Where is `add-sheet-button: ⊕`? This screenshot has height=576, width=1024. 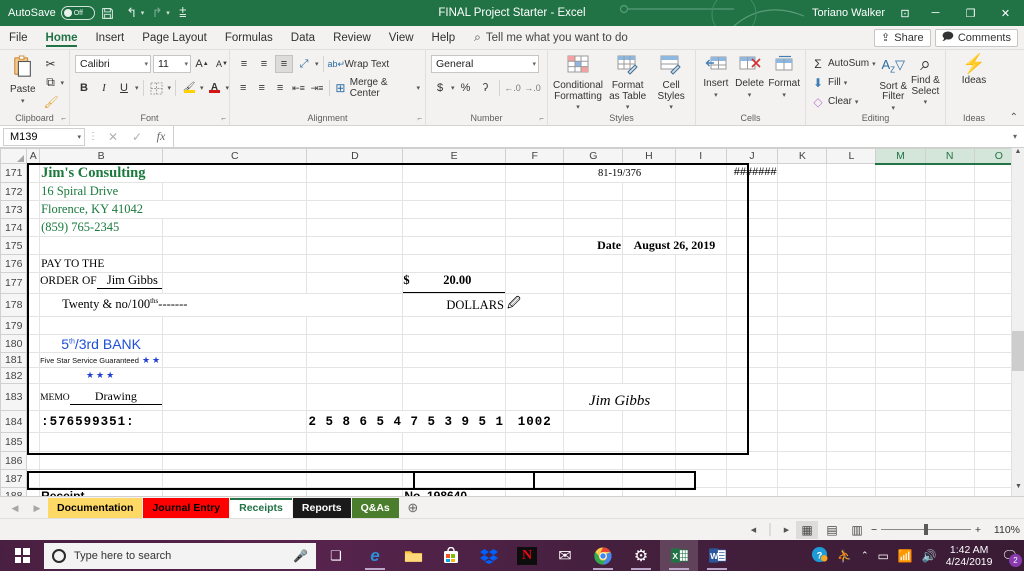 add-sheet-button: ⊕ is located at coordinates (413, 508).